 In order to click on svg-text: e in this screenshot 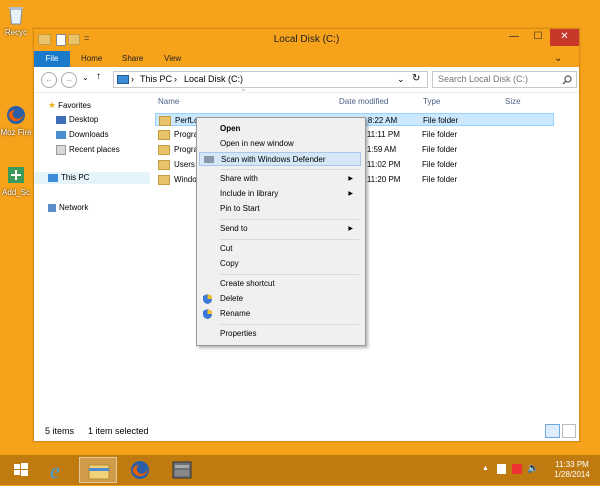, I will do `click(55, 470)`.